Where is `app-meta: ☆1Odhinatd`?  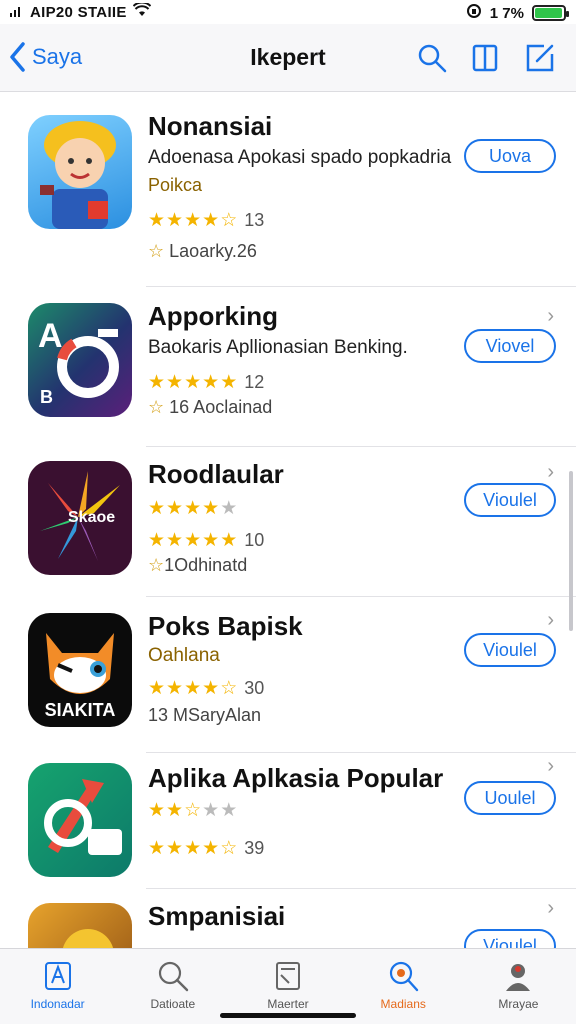
app-meta: ☆1Odhinatd is located at coordinates (197, 565).